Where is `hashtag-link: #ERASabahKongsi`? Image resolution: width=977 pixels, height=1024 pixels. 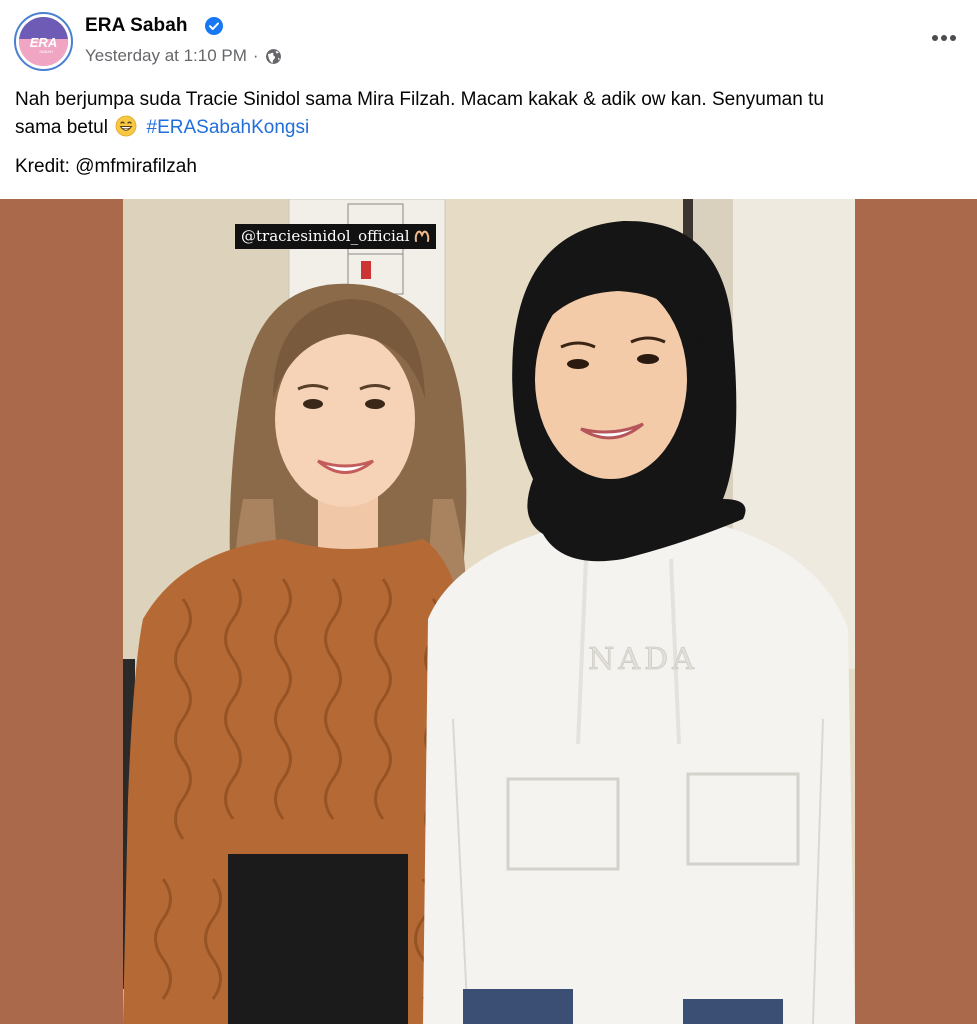
hashtag-link: #ERASabahKongsi is located at coordinates (228, 127).